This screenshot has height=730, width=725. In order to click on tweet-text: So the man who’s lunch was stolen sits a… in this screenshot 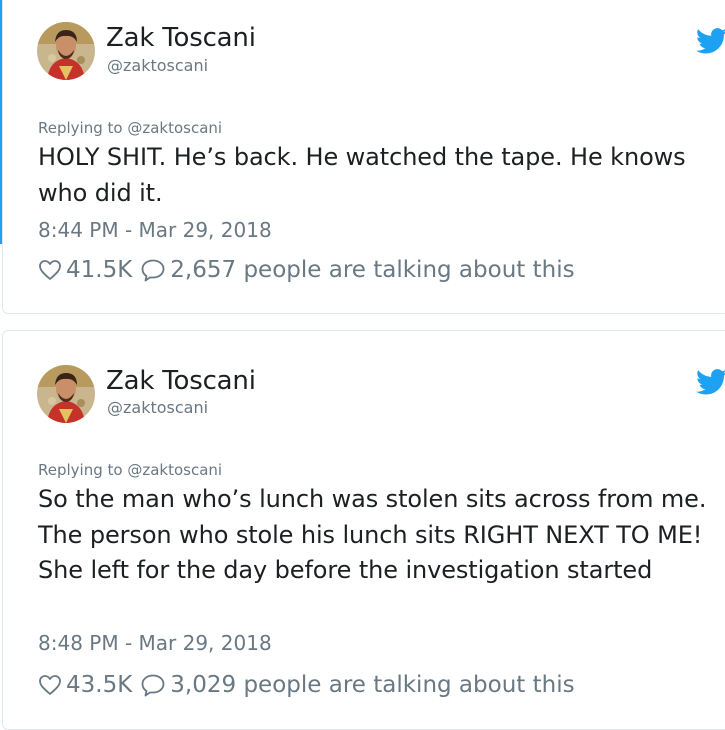, I will do `click(372, 534)`.